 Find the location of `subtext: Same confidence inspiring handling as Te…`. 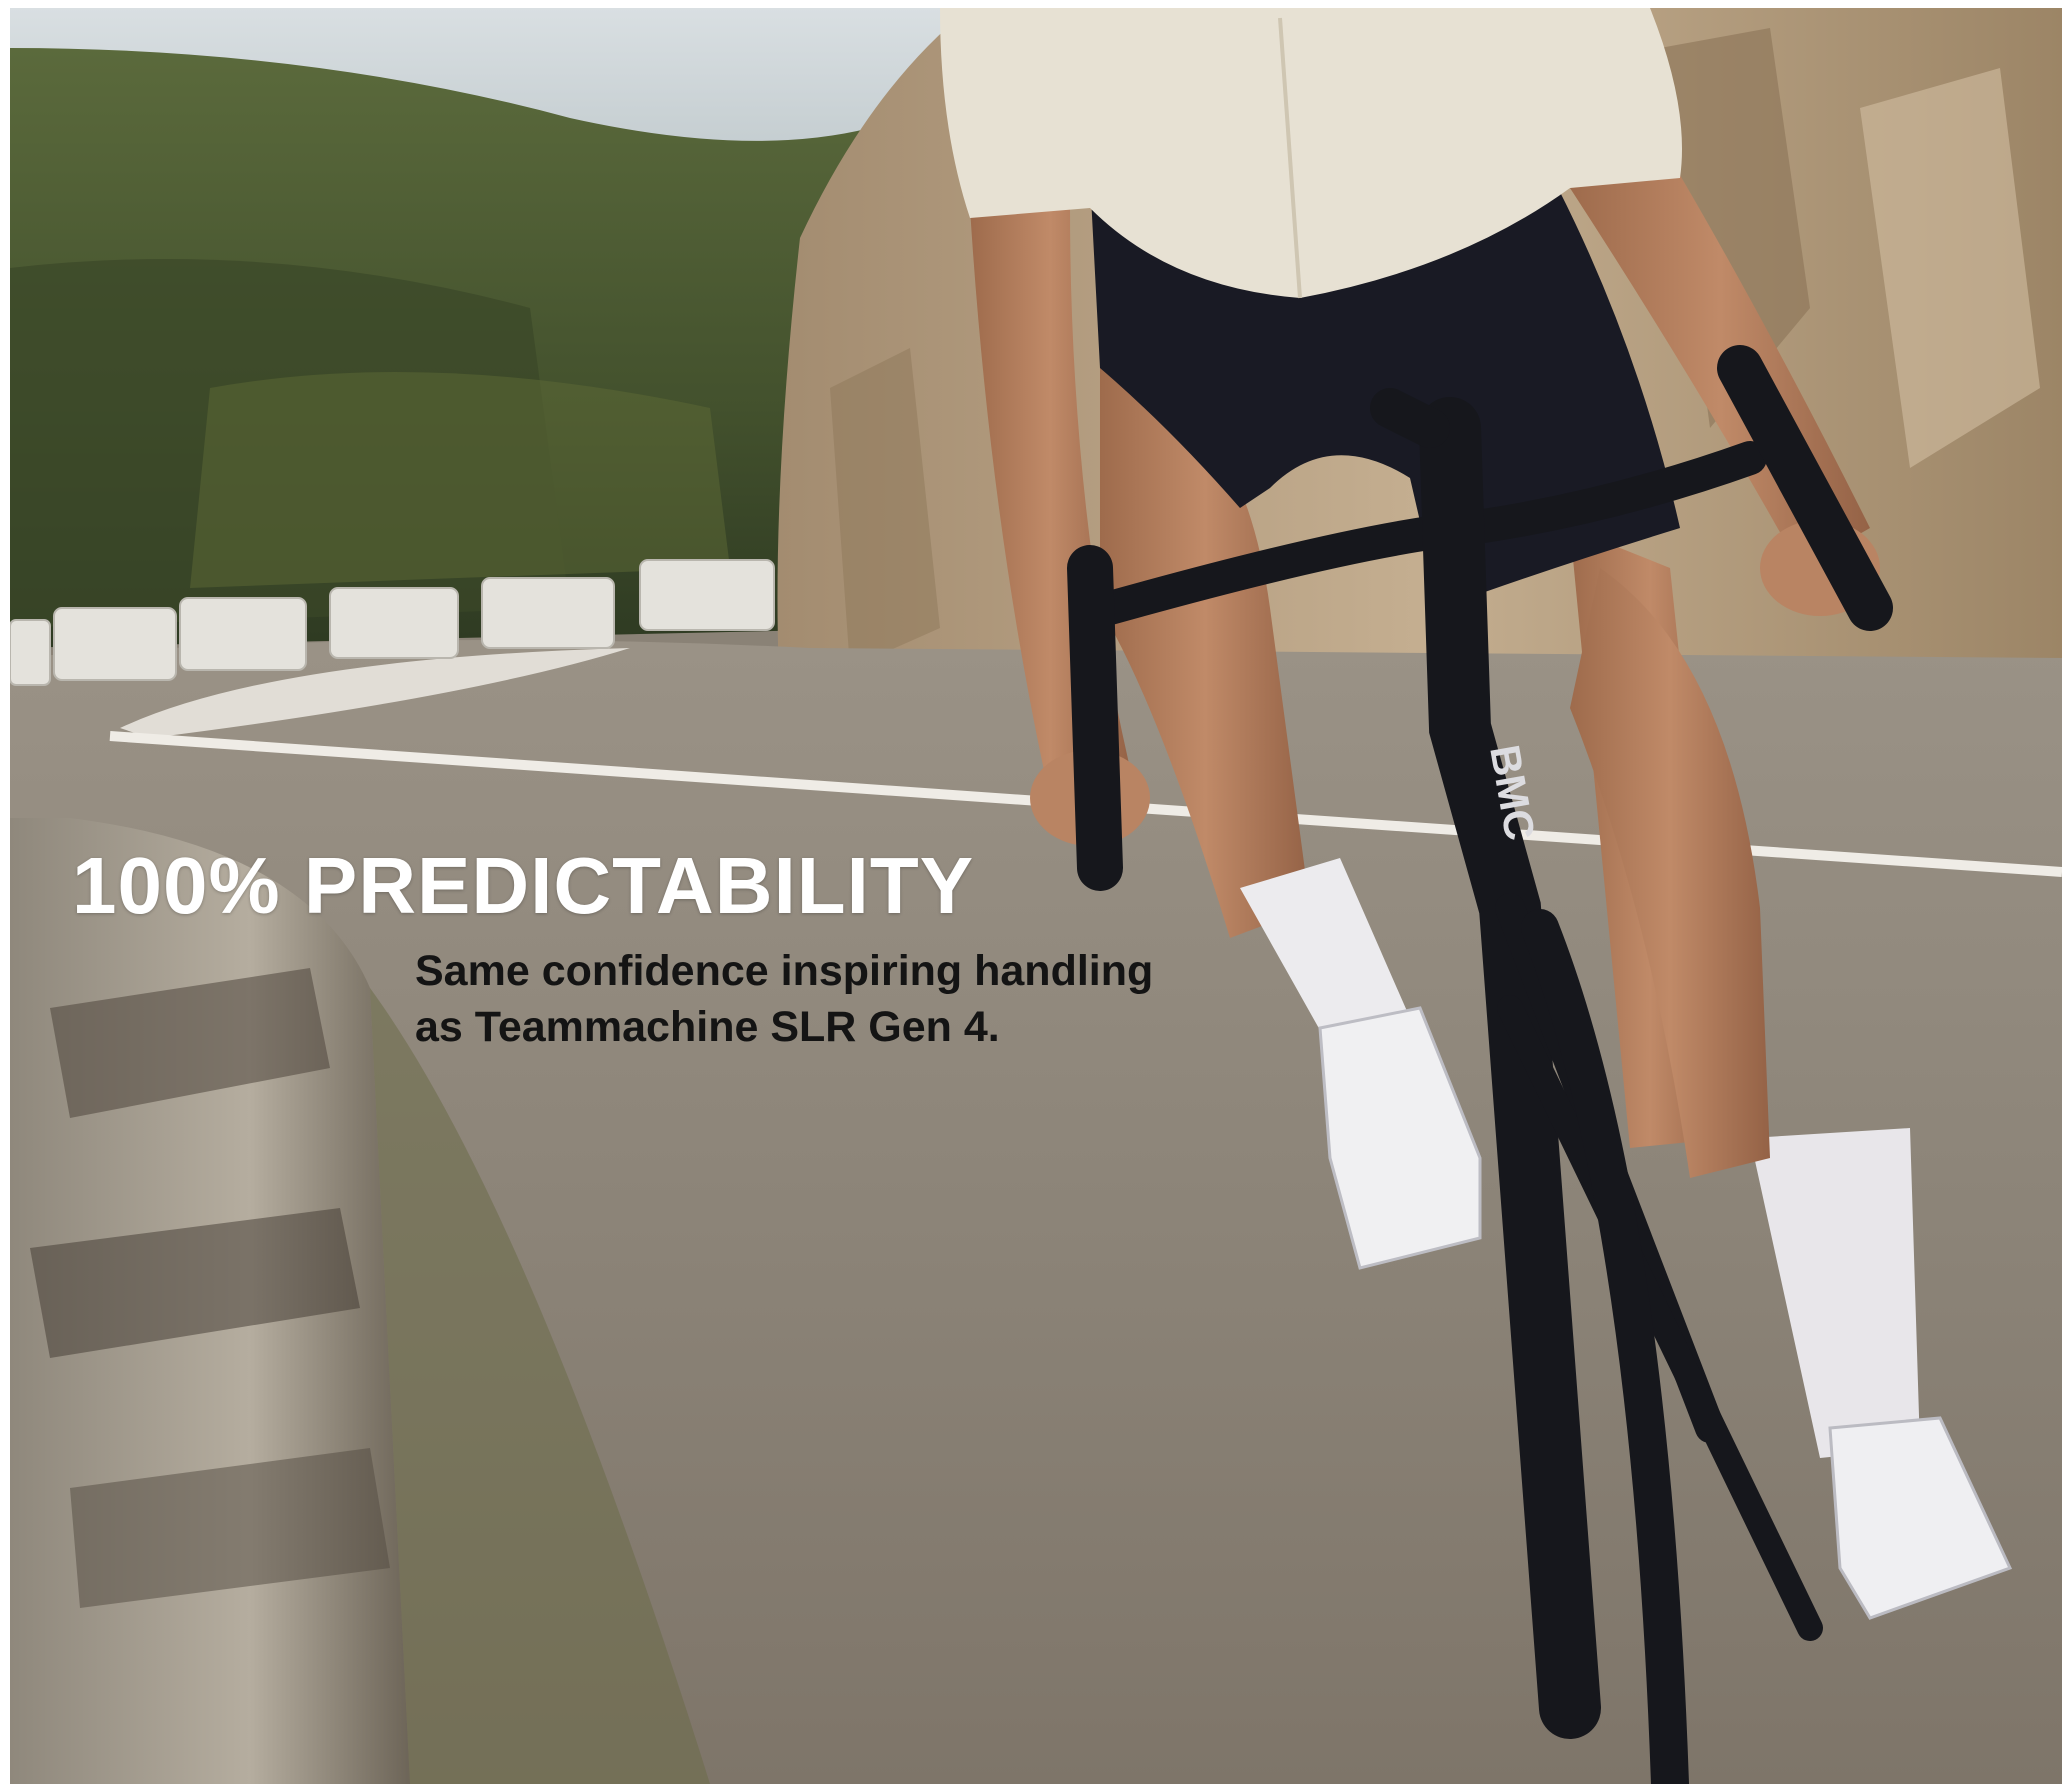

subtext: Same confidence inspiring handling as Te… is located at coordinates (784, 999).